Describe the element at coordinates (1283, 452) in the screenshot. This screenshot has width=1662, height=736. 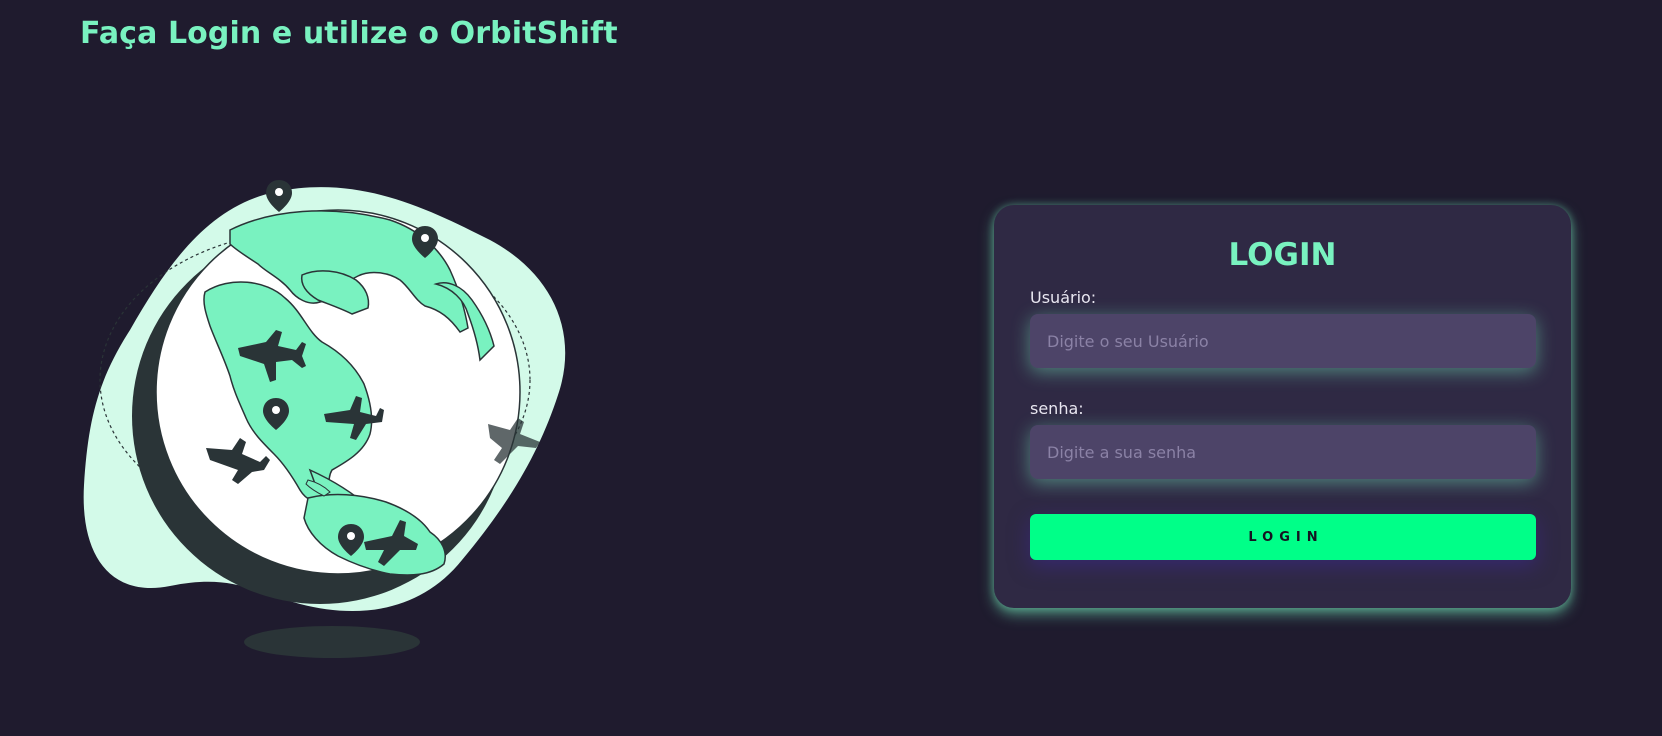
I see `password-input` at that location.